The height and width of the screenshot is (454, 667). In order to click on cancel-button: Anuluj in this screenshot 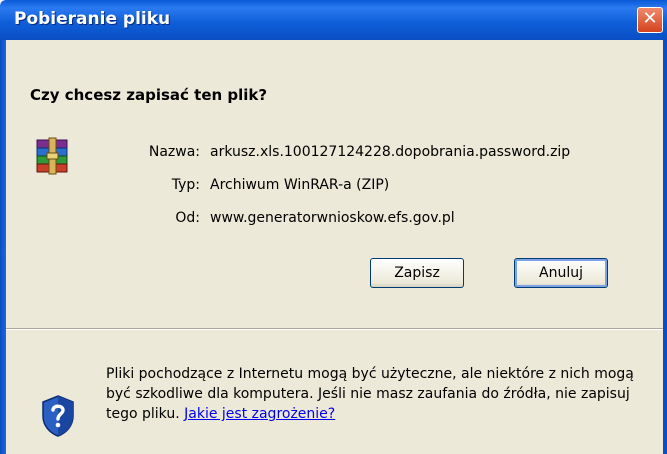, I will do `click(561, 273)`.